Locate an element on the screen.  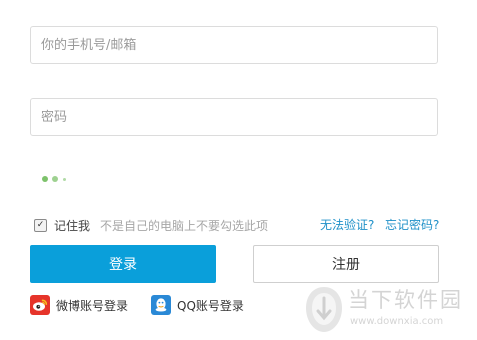
downxia-logo is located at coordinates (324, 309).